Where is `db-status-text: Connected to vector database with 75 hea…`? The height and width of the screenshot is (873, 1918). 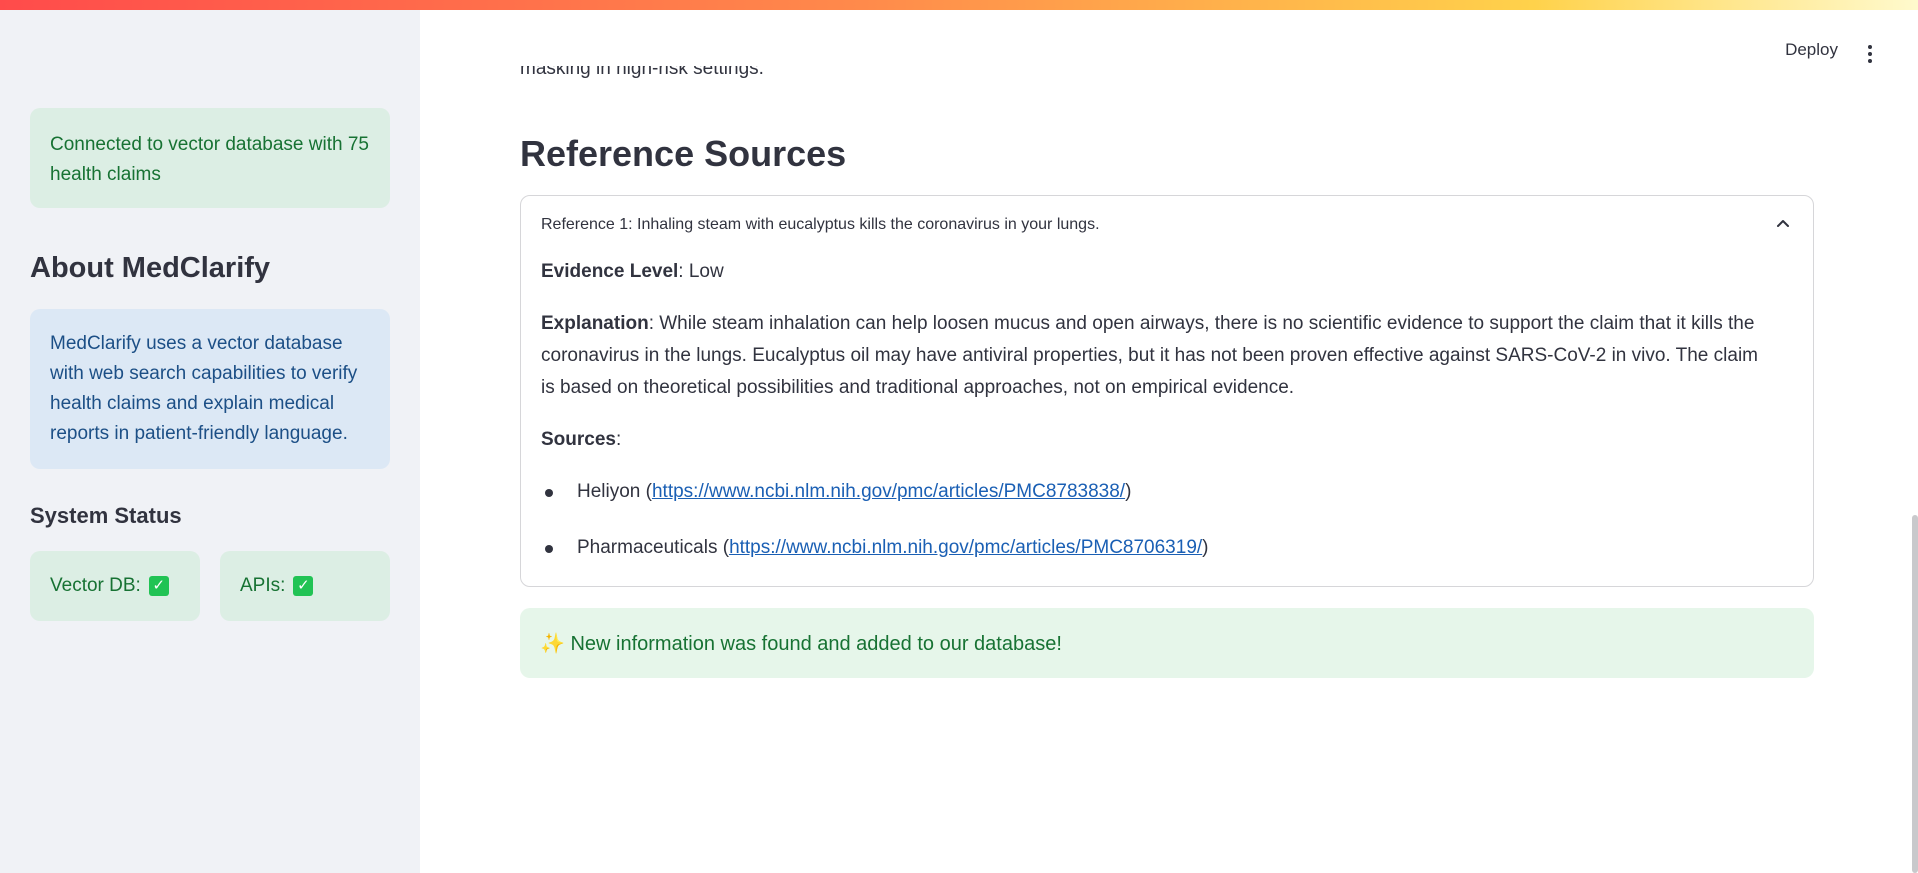
db-status-text: Connected to vector database with 75 hea… is located at coordinates (209, 159).